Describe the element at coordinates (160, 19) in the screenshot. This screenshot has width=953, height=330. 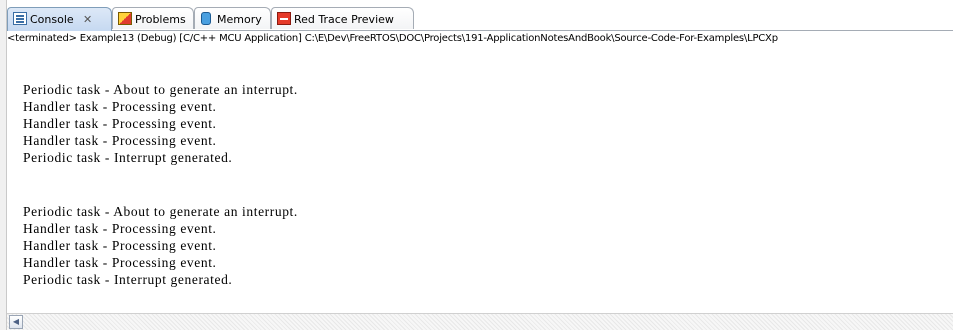
I see `tab-problems-label: Problems` at that location.